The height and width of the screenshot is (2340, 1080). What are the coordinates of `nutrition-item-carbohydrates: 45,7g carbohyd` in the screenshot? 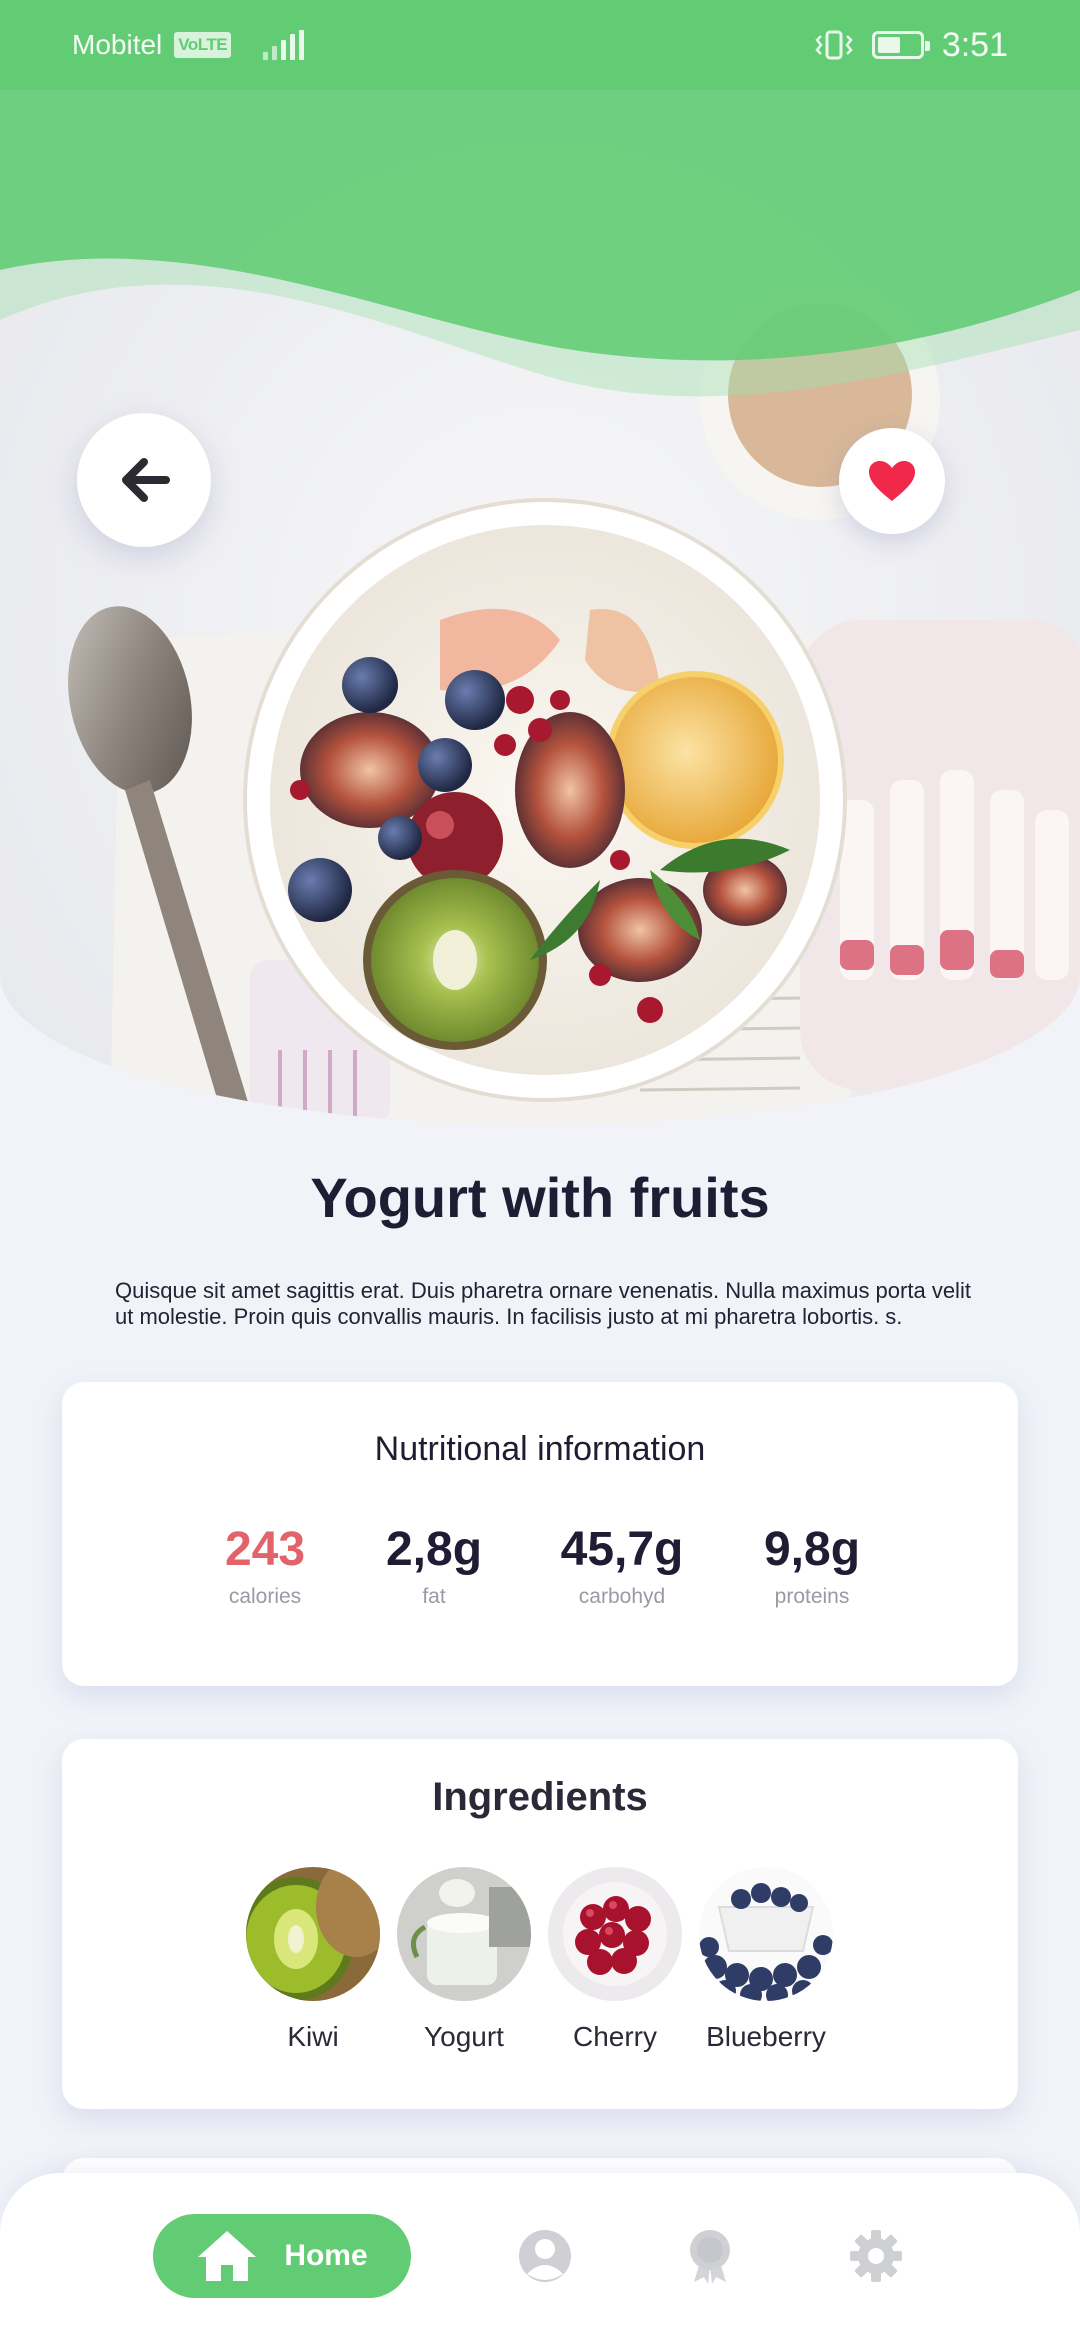 It's located at (622, 1565).